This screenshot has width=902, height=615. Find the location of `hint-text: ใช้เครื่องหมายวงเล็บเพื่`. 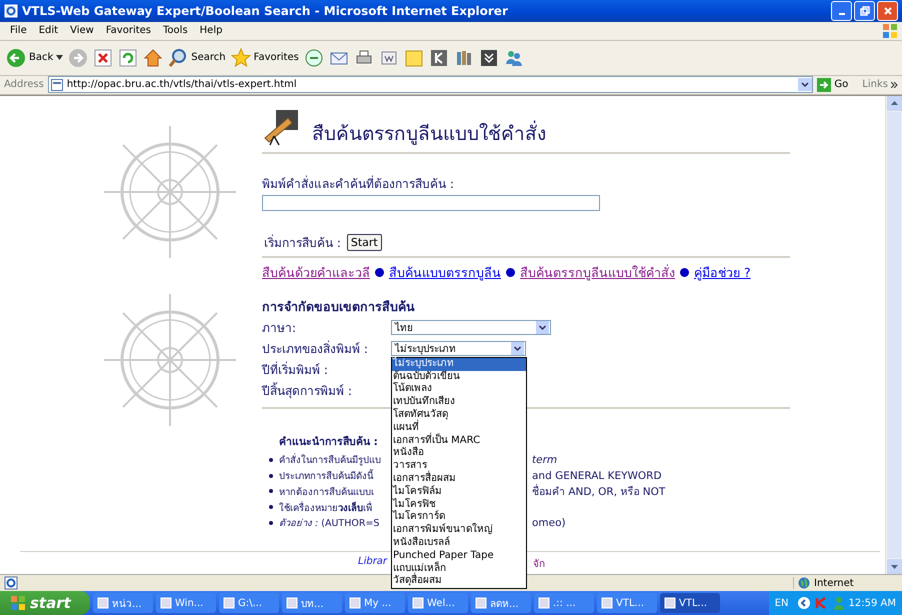

hint-text: ใช้เครื่องหมายวงเล็บเพื่ is located at coordinates (325, 507).